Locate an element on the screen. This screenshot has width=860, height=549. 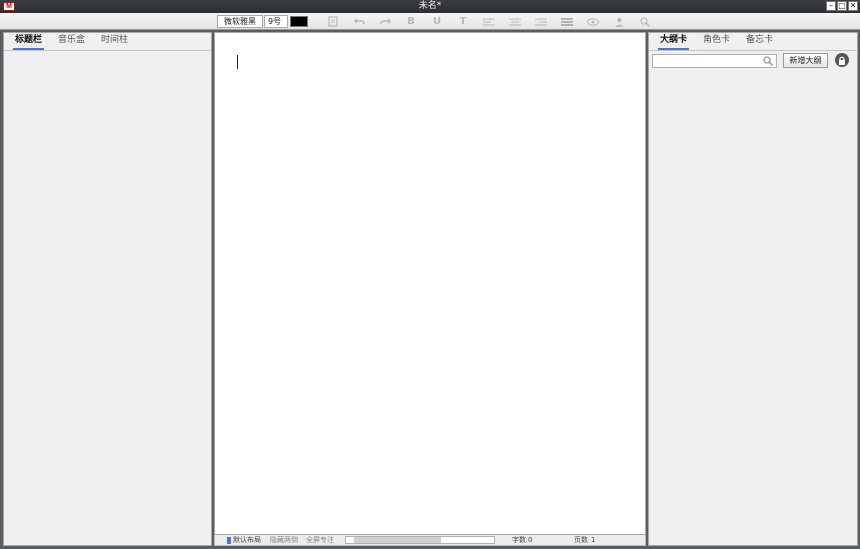
font-size-select: 9号 is located at coordinates (276, 21).